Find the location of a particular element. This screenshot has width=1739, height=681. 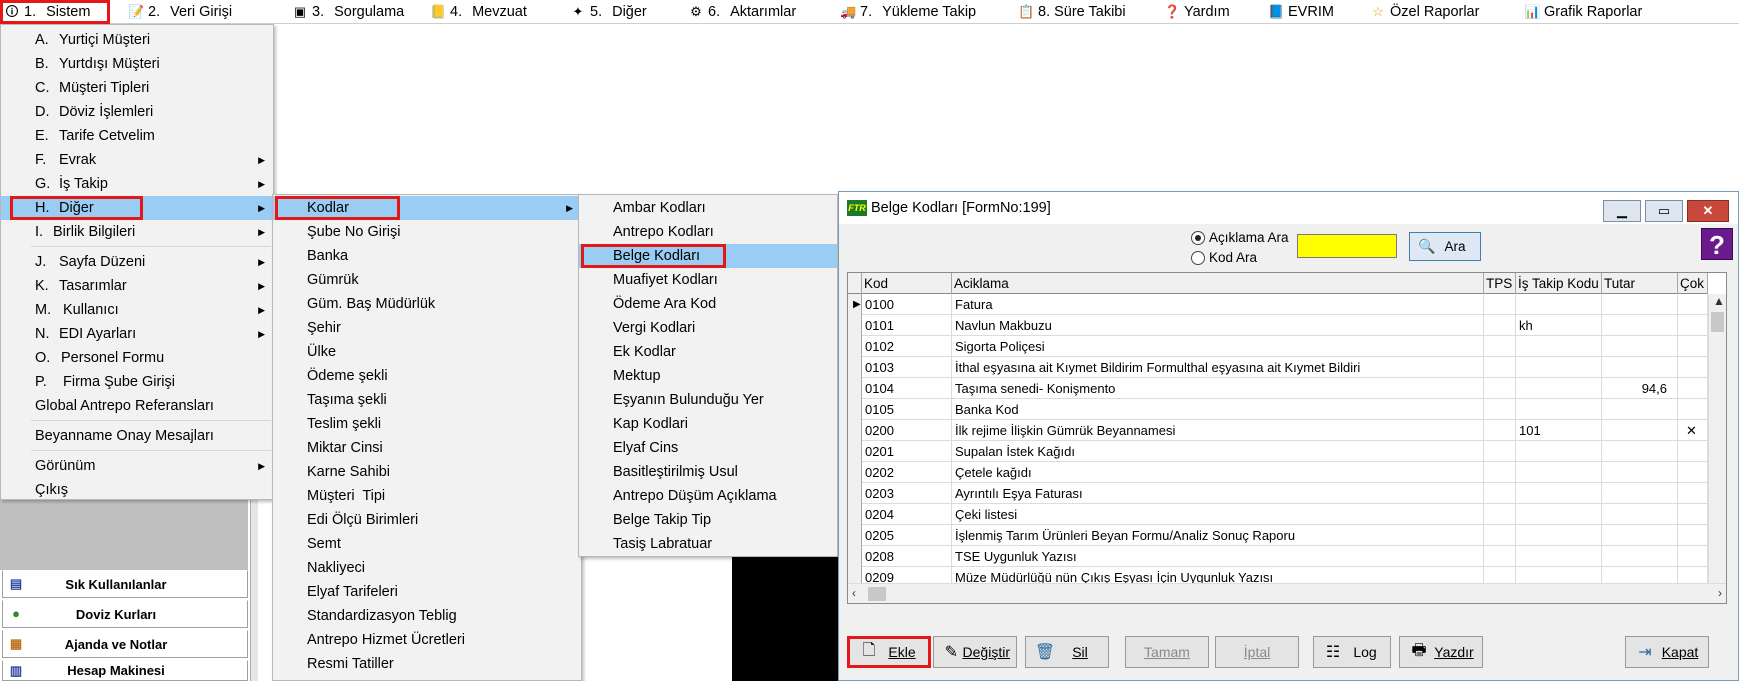

menu-item-is-takip: G. İş Takip ▶ is located at coordinates (137, 184).